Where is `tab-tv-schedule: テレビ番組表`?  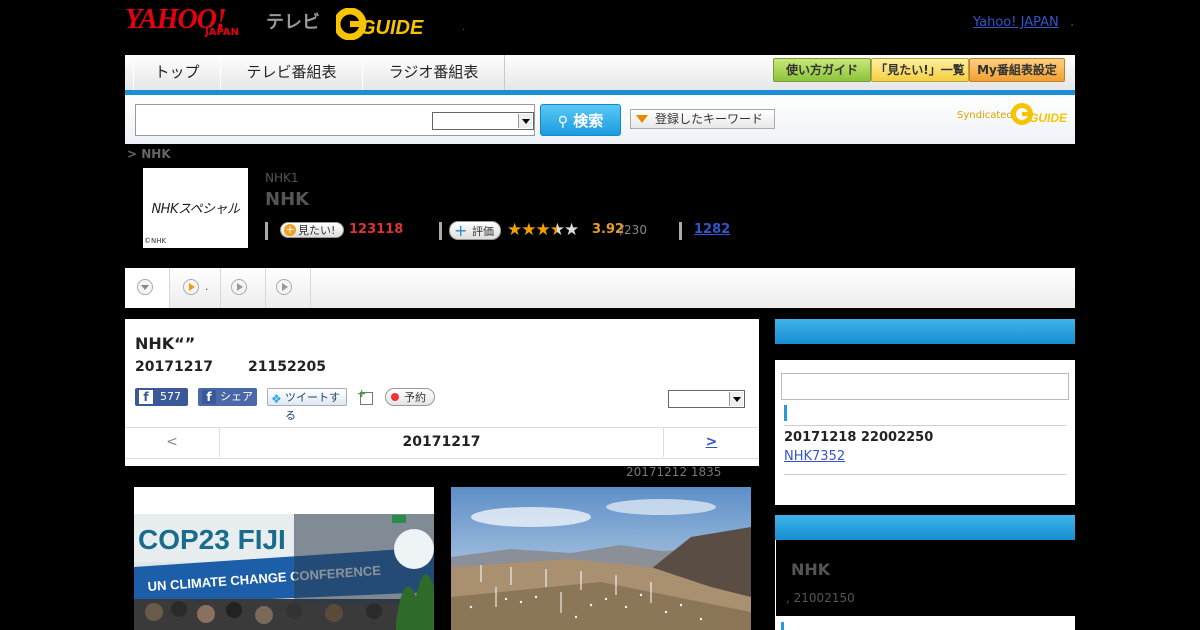 tab-tv-schedule: テレビ番組表 is located at coordinates (291, 72).